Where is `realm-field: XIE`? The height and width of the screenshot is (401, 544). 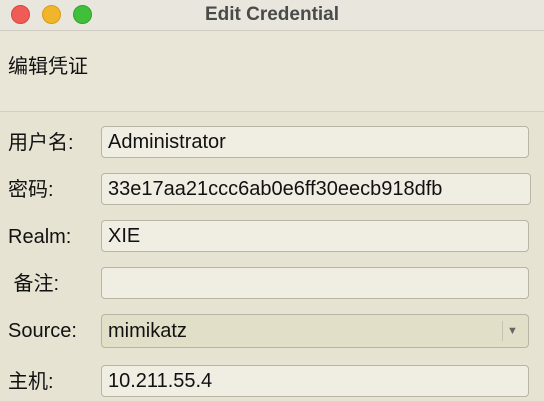 realm-field: XIE is located at coordinates (315, 236).